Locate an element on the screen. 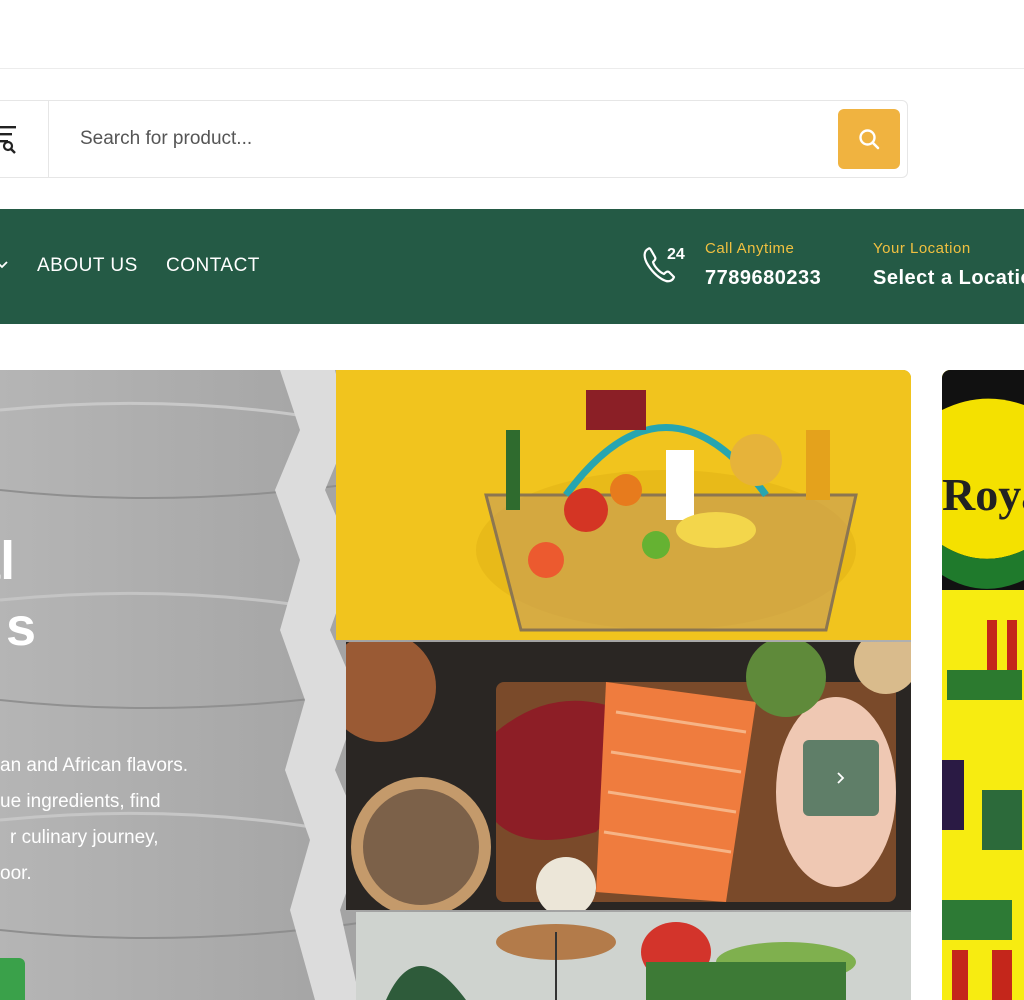  nav-about-us: ABOUT US is located at coordinates (87, 266).